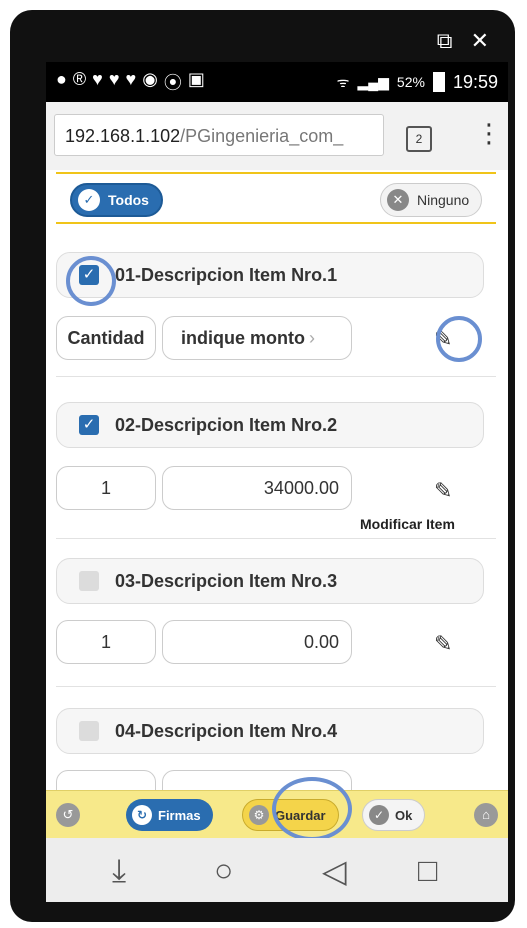  What do you see at coordinates (61, 79) in the screenshot?
I see `notification-icon: ●` at bounding box center [61, 79].